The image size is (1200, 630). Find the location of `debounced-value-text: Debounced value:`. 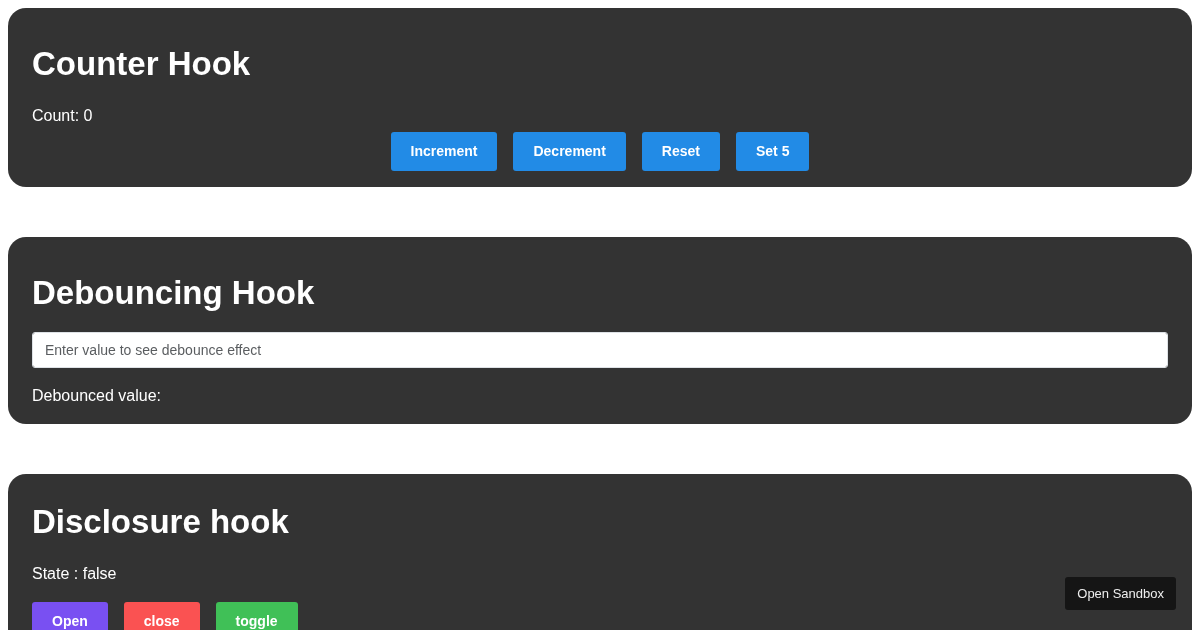

debounced-value-text: Debounced value: is located at coordinates (97, 396).